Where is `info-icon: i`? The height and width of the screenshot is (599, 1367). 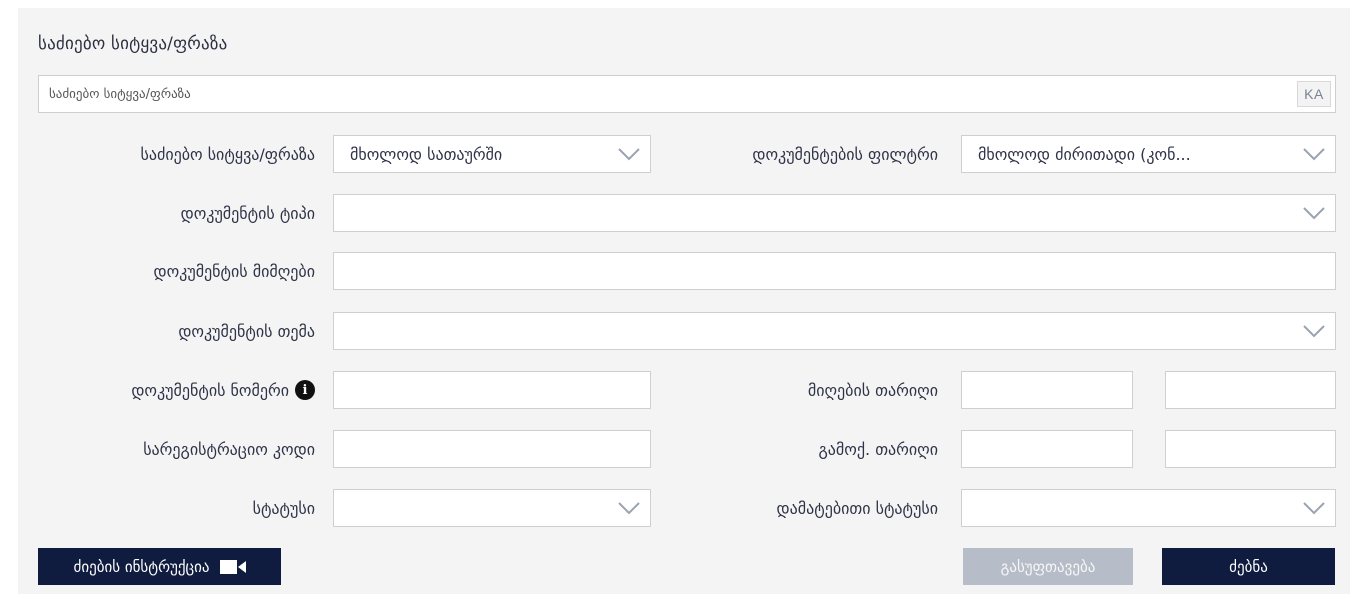
info-icon: i is located at coordinates (305, 390).